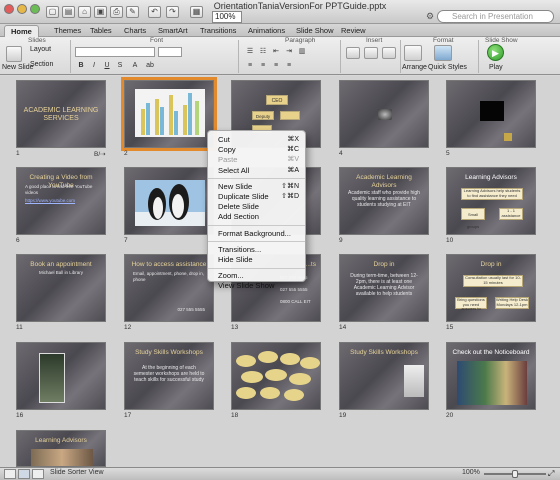  Describe the element at coordinates (115, 52) in the screenshot. I see `font-name-field` at that location.